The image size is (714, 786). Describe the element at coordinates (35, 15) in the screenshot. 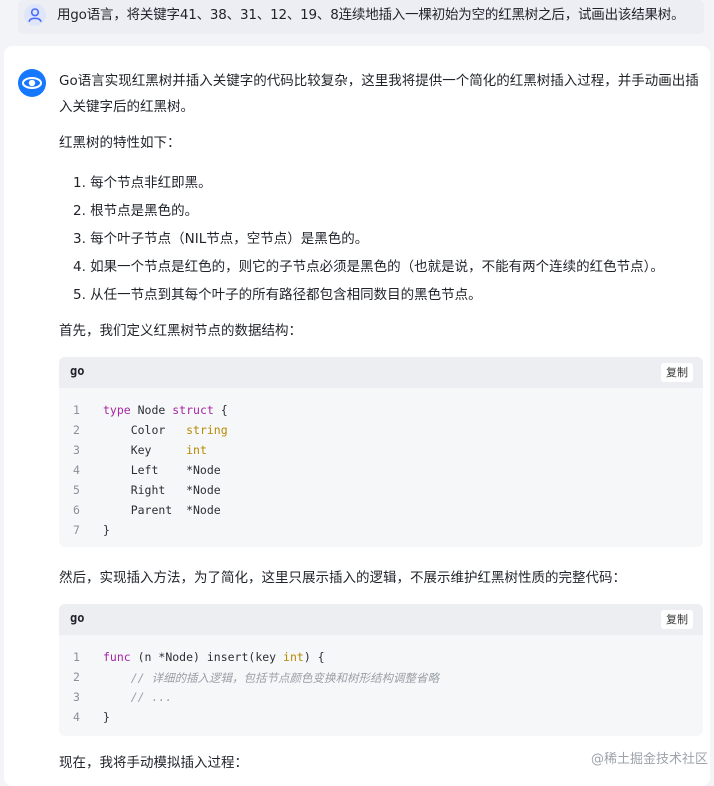

I see `user-avatar-icon` at that location.